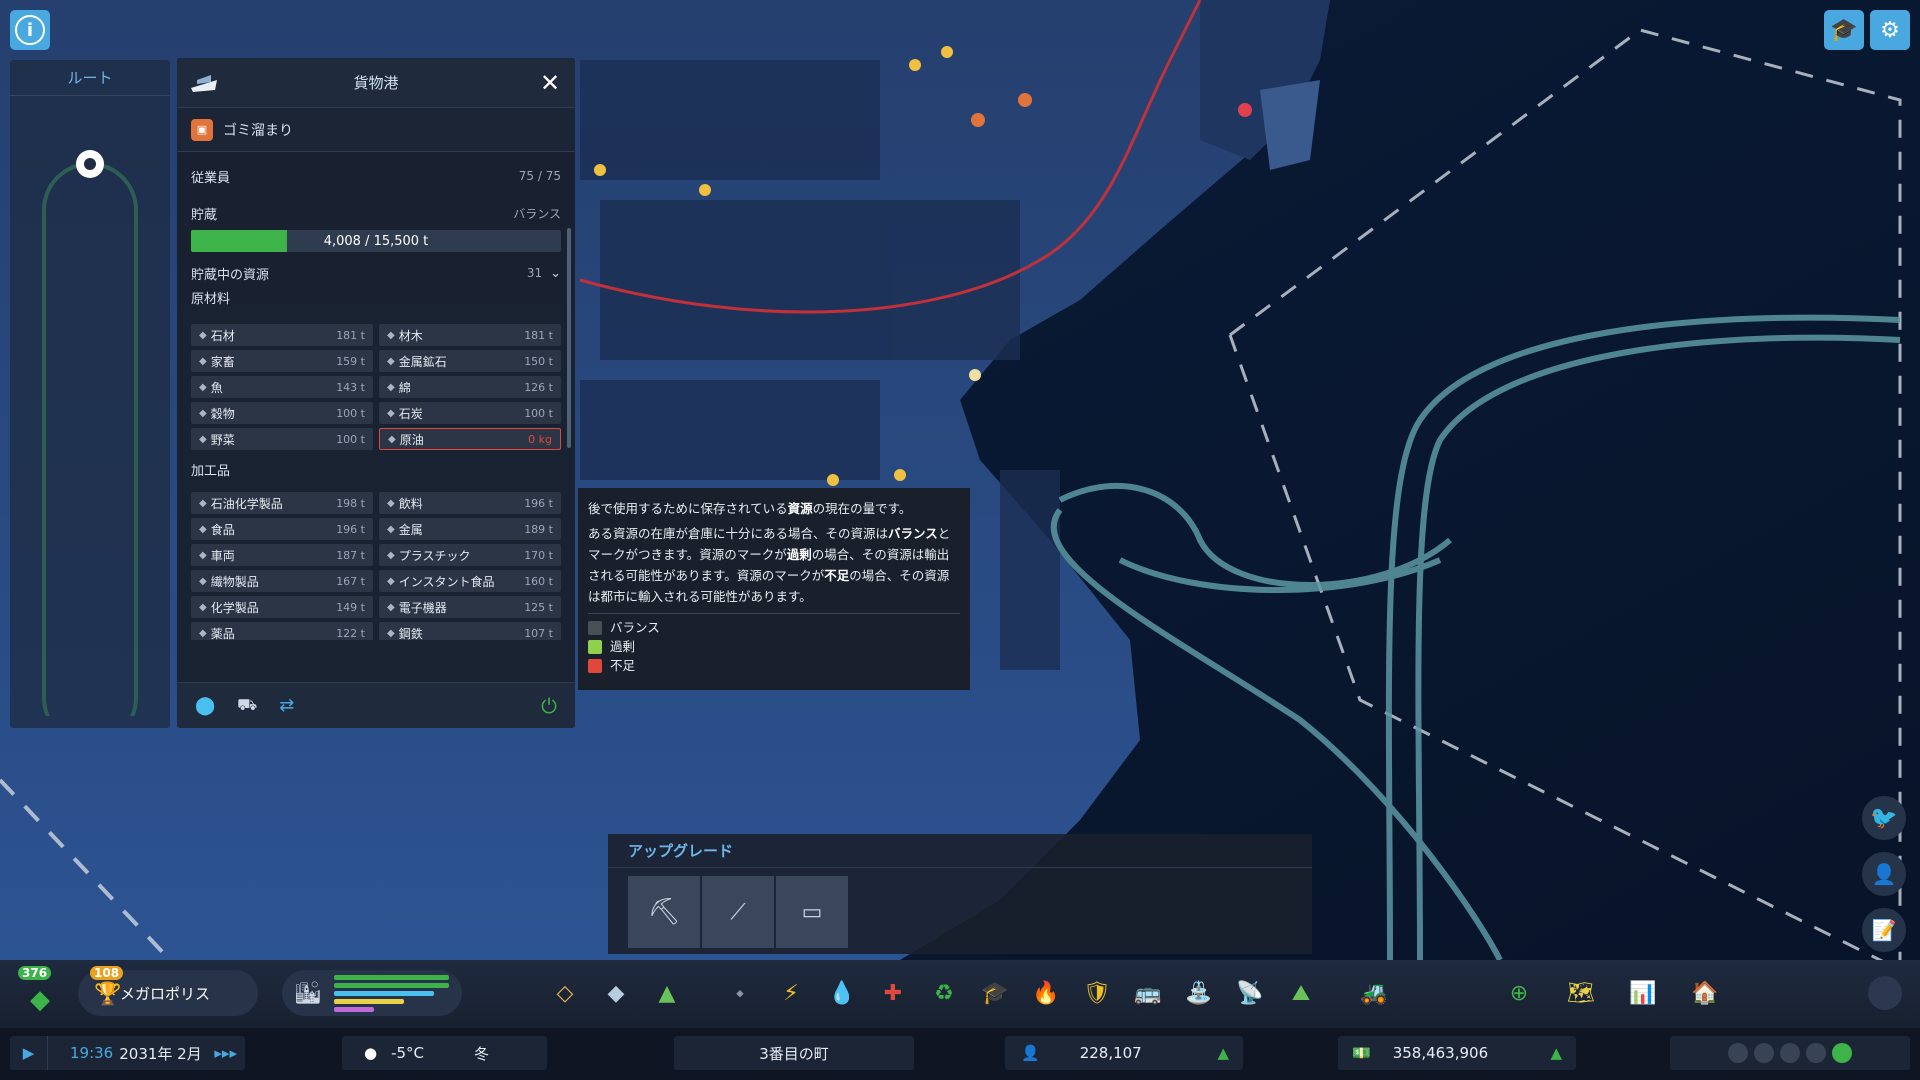  Describe the element at coordinates (569, 338) in the screenshot. I see `panel-scrollbar` at that location.